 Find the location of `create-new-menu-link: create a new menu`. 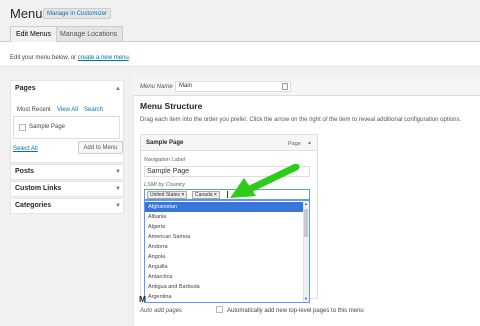

create-new-menu-link: create a new menu is located at coordinates (103, 58).